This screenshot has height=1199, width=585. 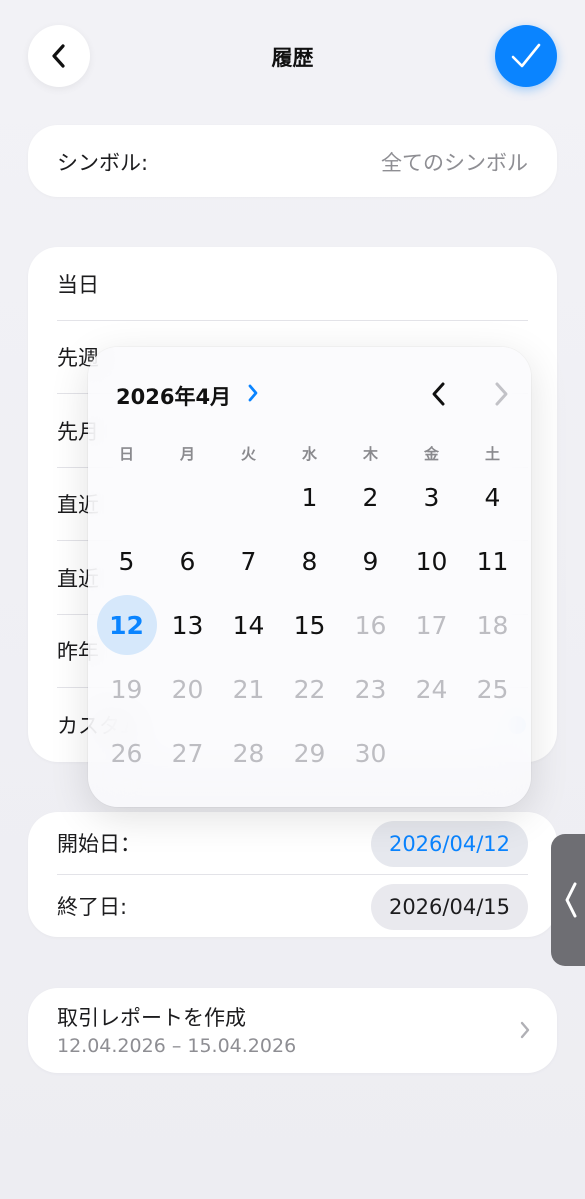 What do you see at coordinates (78, 284) in the screenshot?
I see `period-label: 当日` at bounding box center [78, 284].